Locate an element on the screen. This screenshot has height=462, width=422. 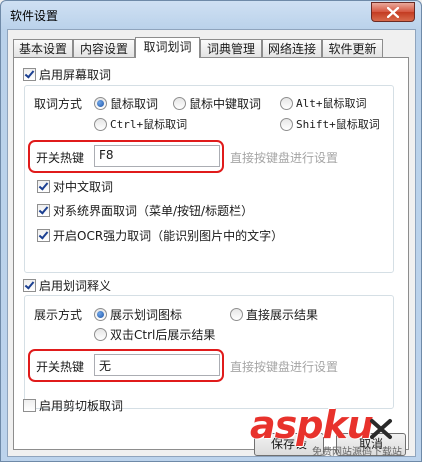
title-bar: 软件设置 is located at coordinates (211, 15).